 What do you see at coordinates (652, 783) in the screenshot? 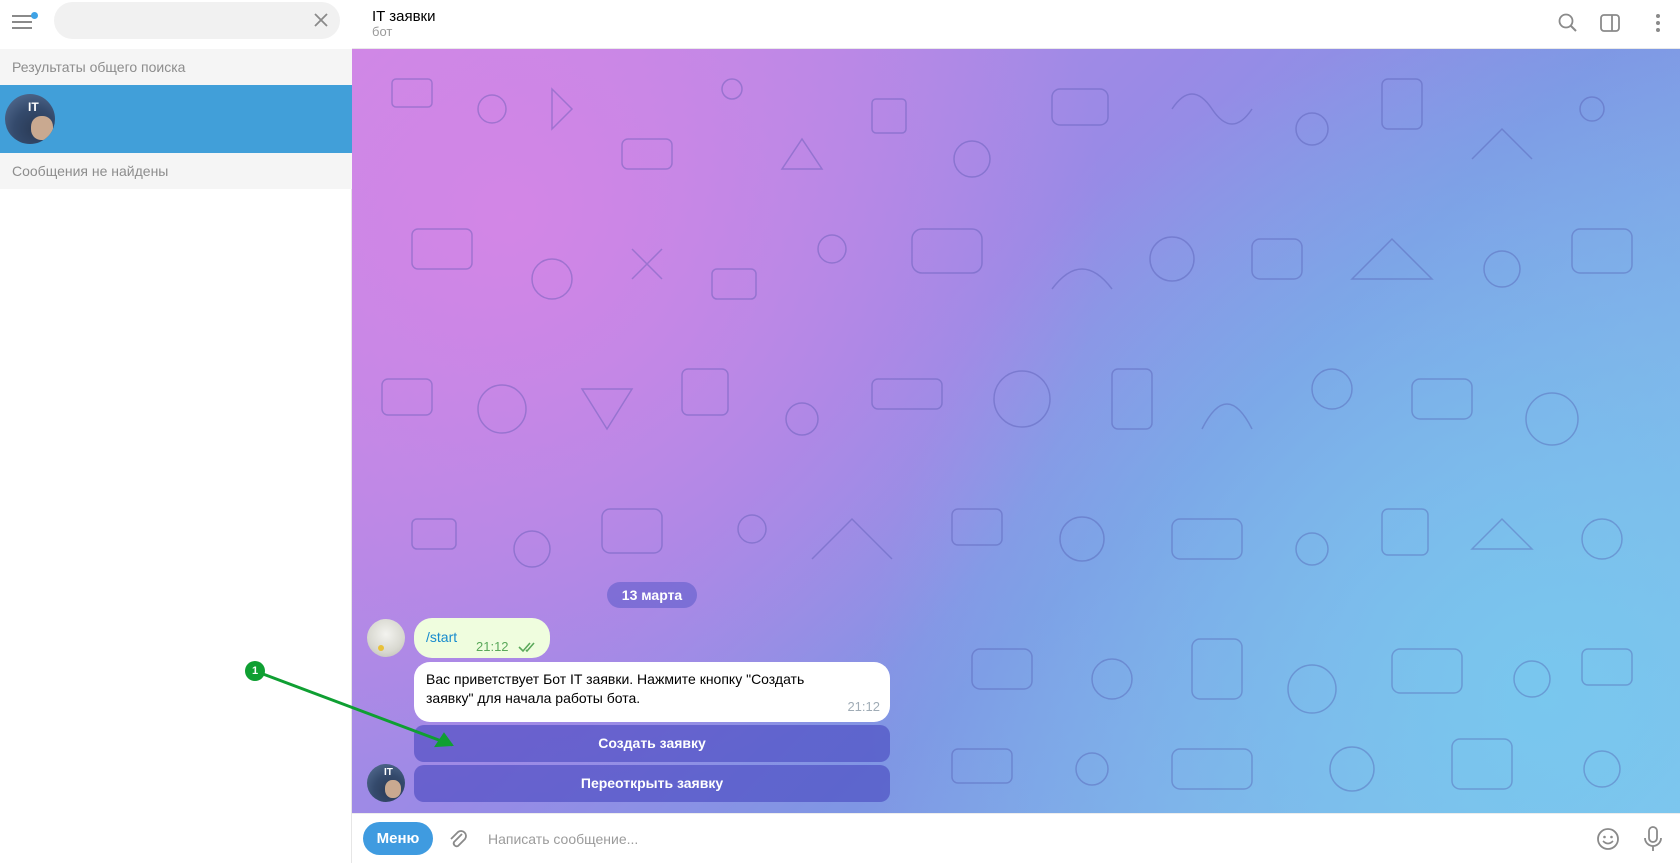
I see `reopen-request-button: Переоткрыть заявку` at bounding box center [652, 783].